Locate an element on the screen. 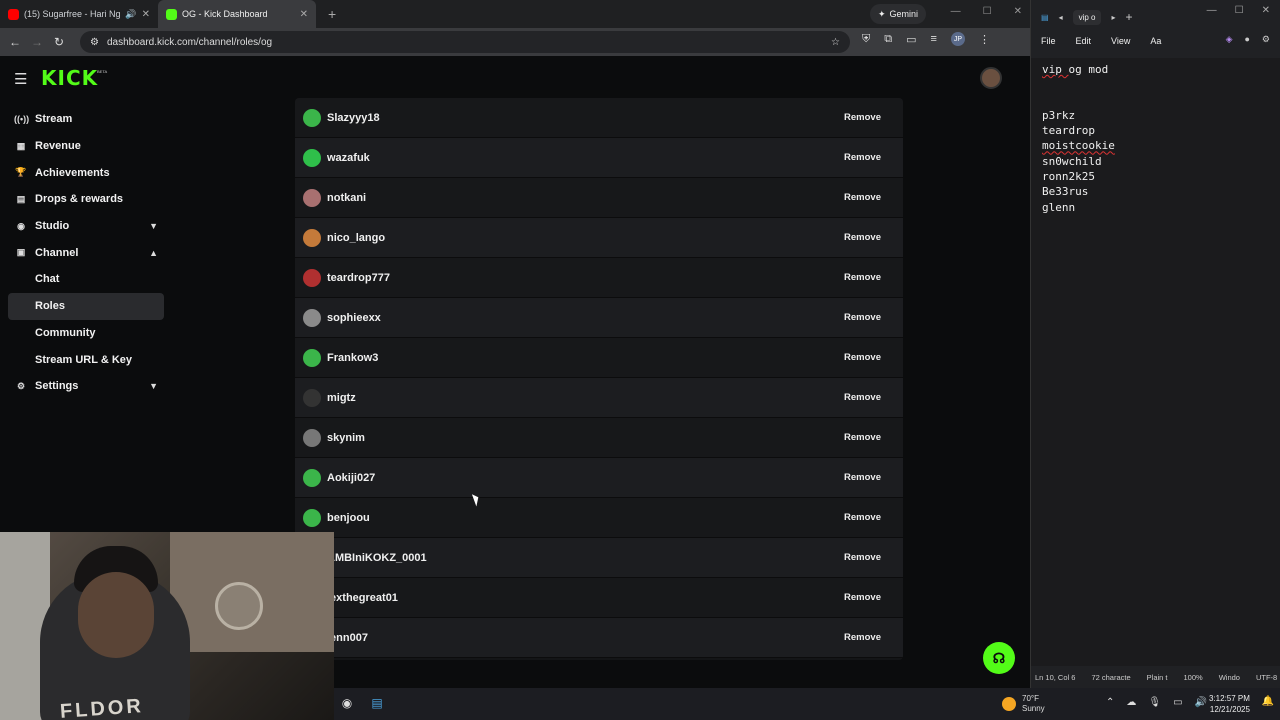 This screenshot has width=1280, height=720. member-username: lexthegreat01 is located at coordinates (362, 598).